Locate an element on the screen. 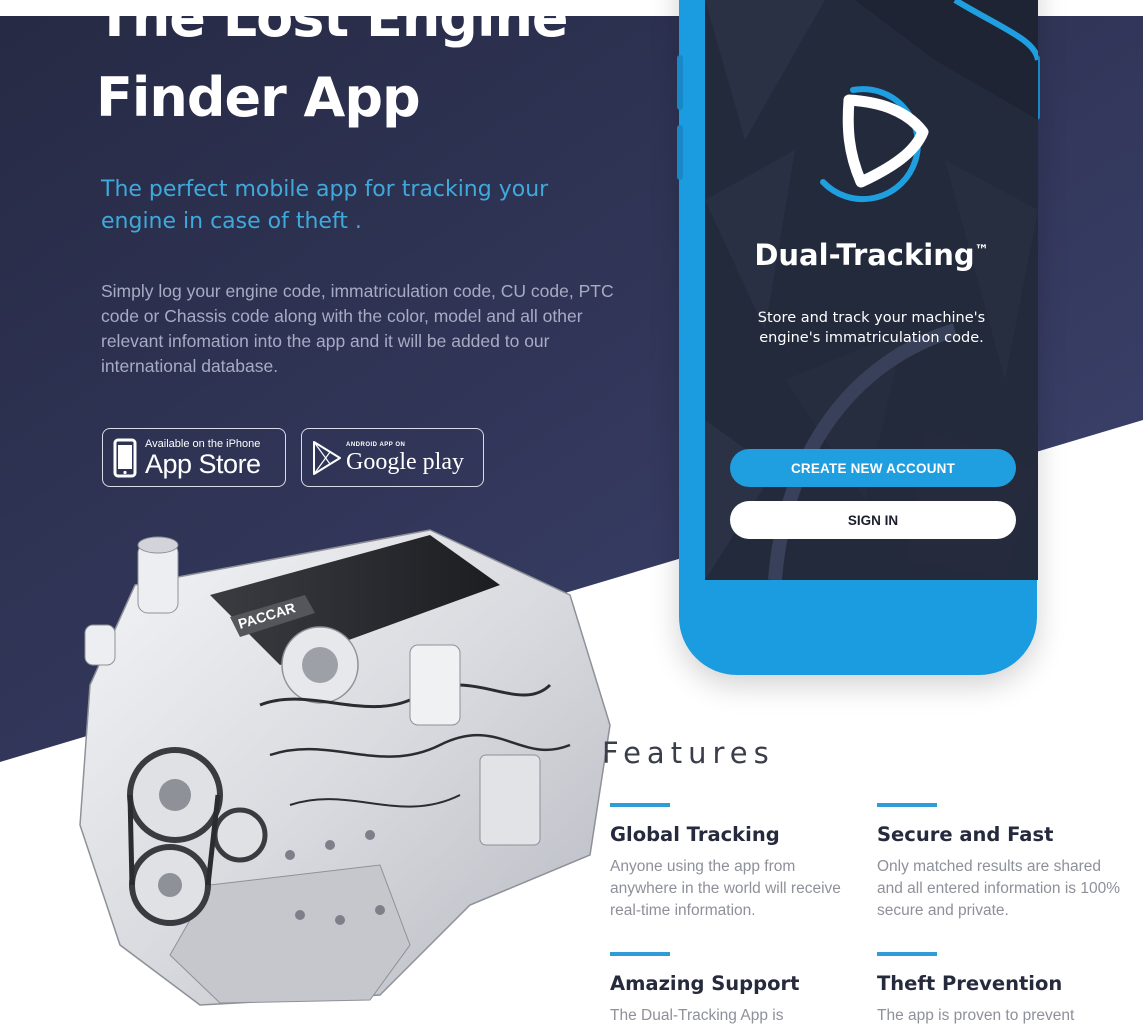 The height and width of the screenshot is (1029, 1143). app-name-text: Dual-Tracking is located at coordinates (864, 255).